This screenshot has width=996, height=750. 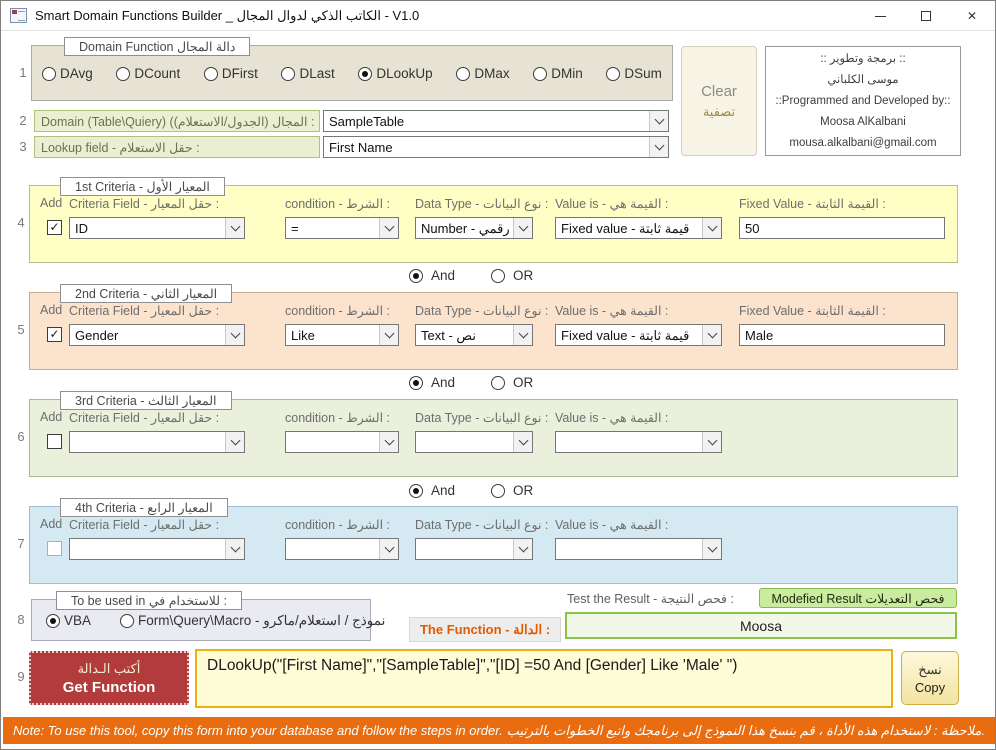 What do you see at coordinates (54, 548) in the screenshot?
I see `criteria-4-add-checkbox` at bounding box center [54, 548].